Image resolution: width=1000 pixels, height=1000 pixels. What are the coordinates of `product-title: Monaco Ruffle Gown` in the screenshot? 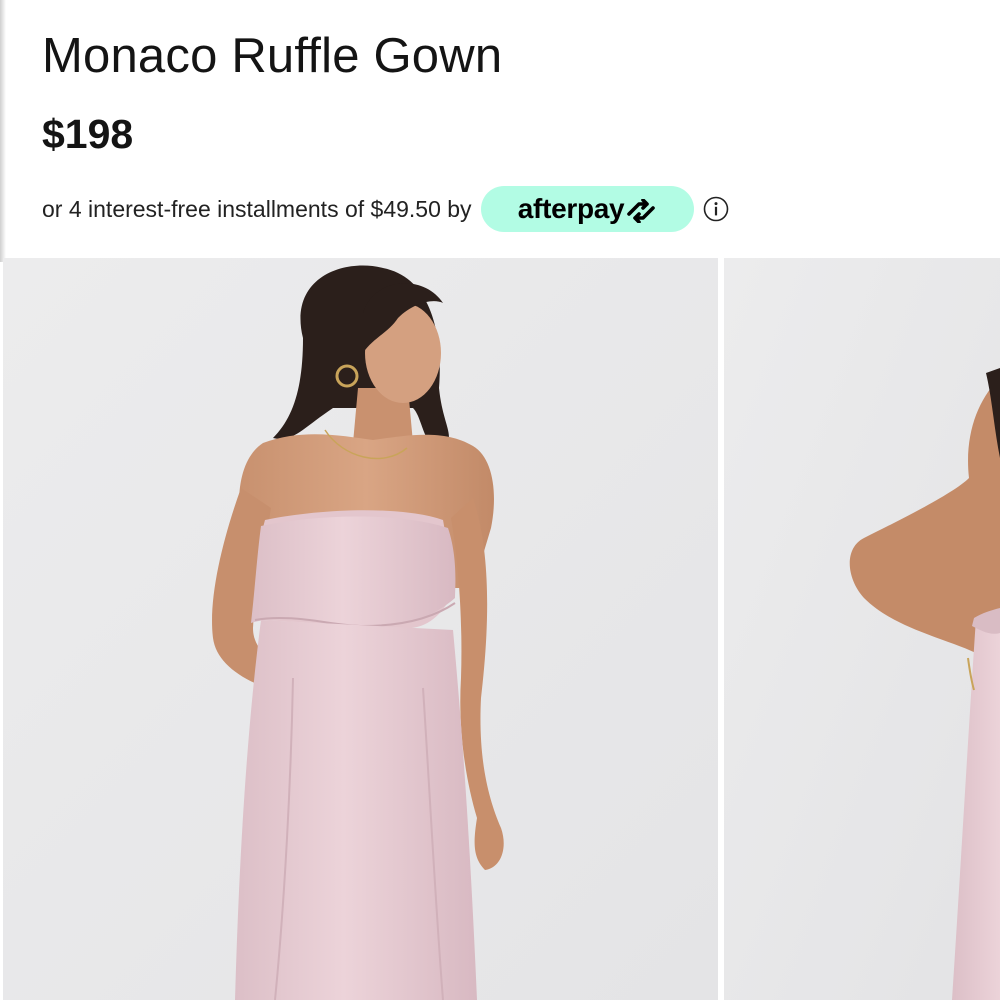 It's located at (272, 56).